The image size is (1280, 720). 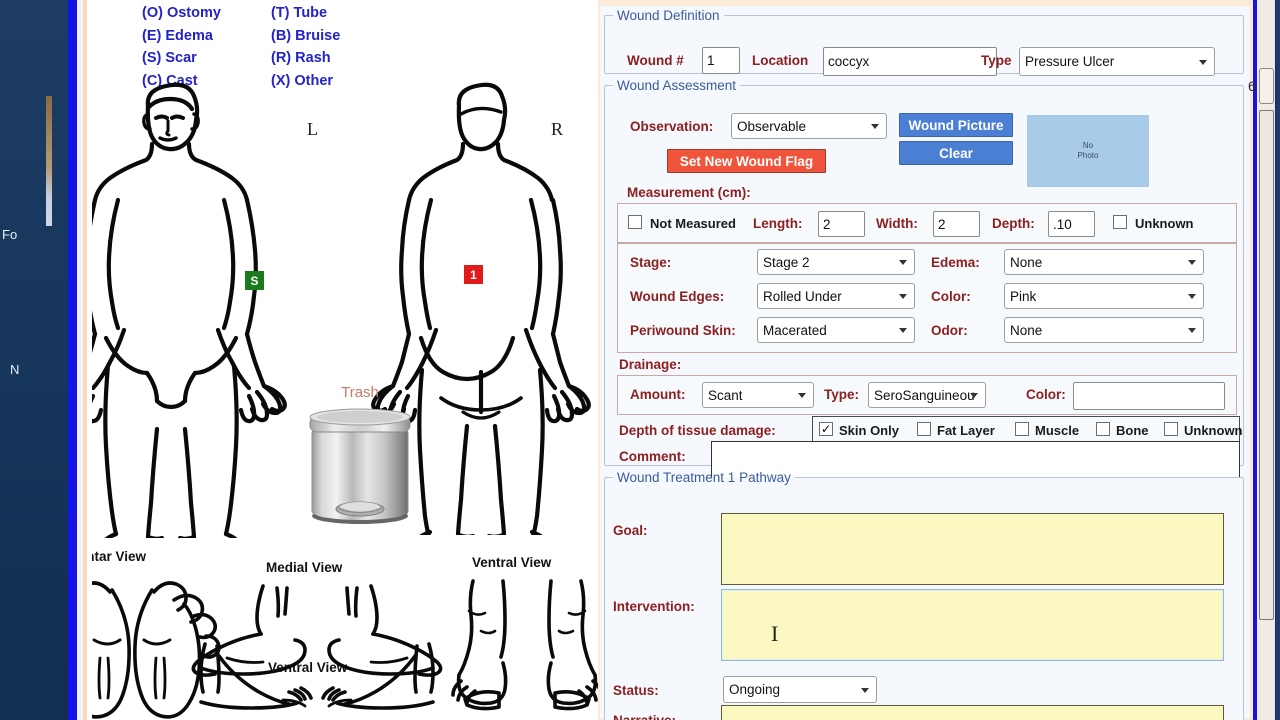 I want to click on comment-label: Comment:, so click(x=652, y=456).